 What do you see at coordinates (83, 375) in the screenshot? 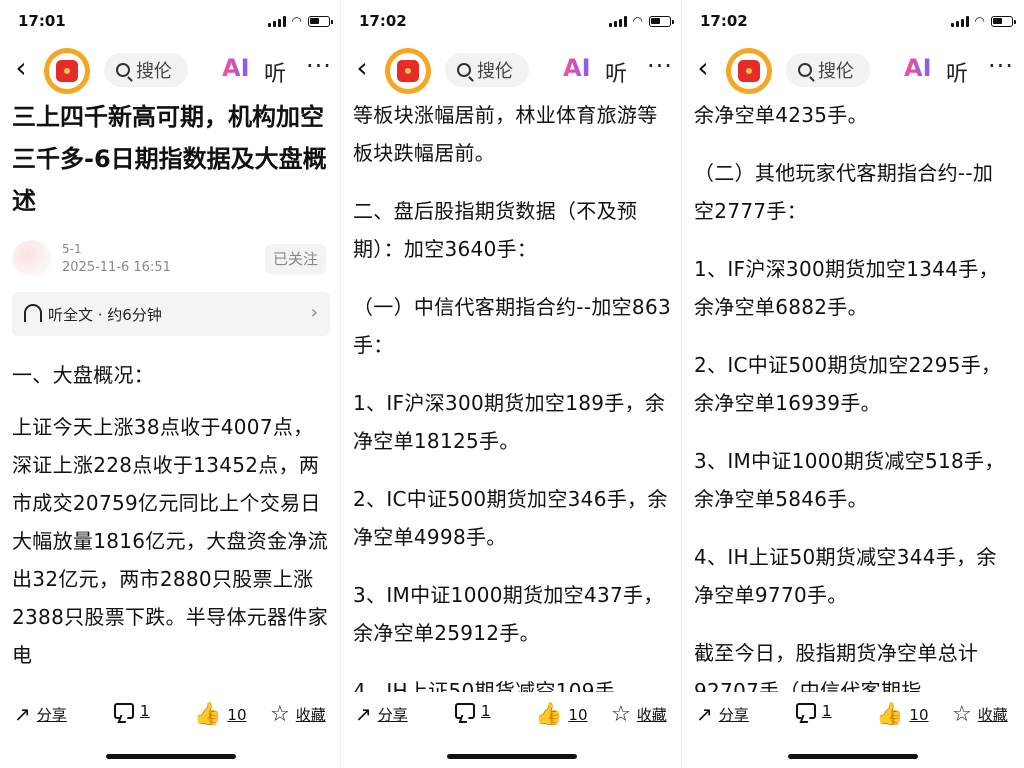
I see `paragraph: 一、大盘概况：` at bounding box center [83, 375].